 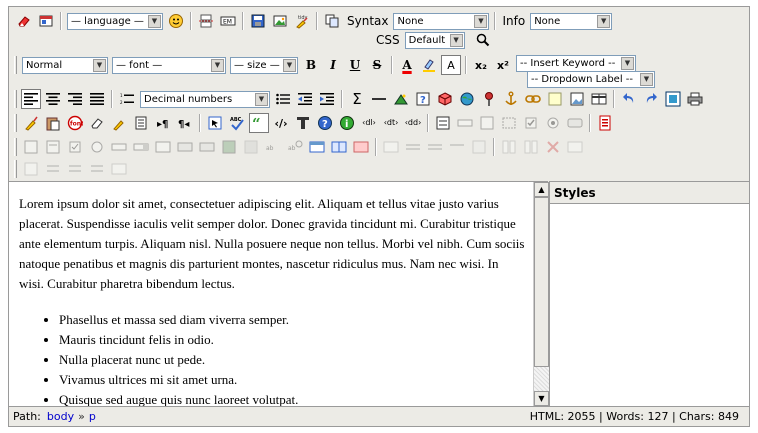 I want to click on undo-icon, so click(x=629, y=99).